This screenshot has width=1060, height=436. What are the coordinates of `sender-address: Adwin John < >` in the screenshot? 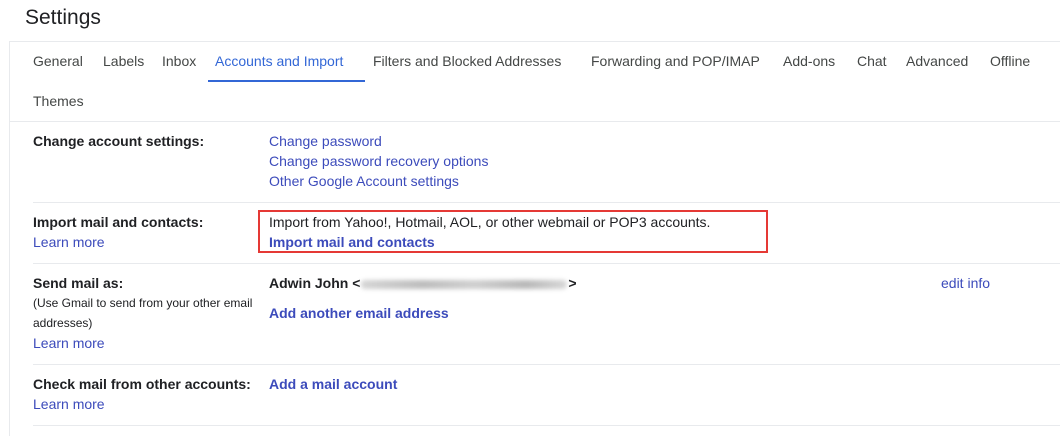 It's located at (423, 283).